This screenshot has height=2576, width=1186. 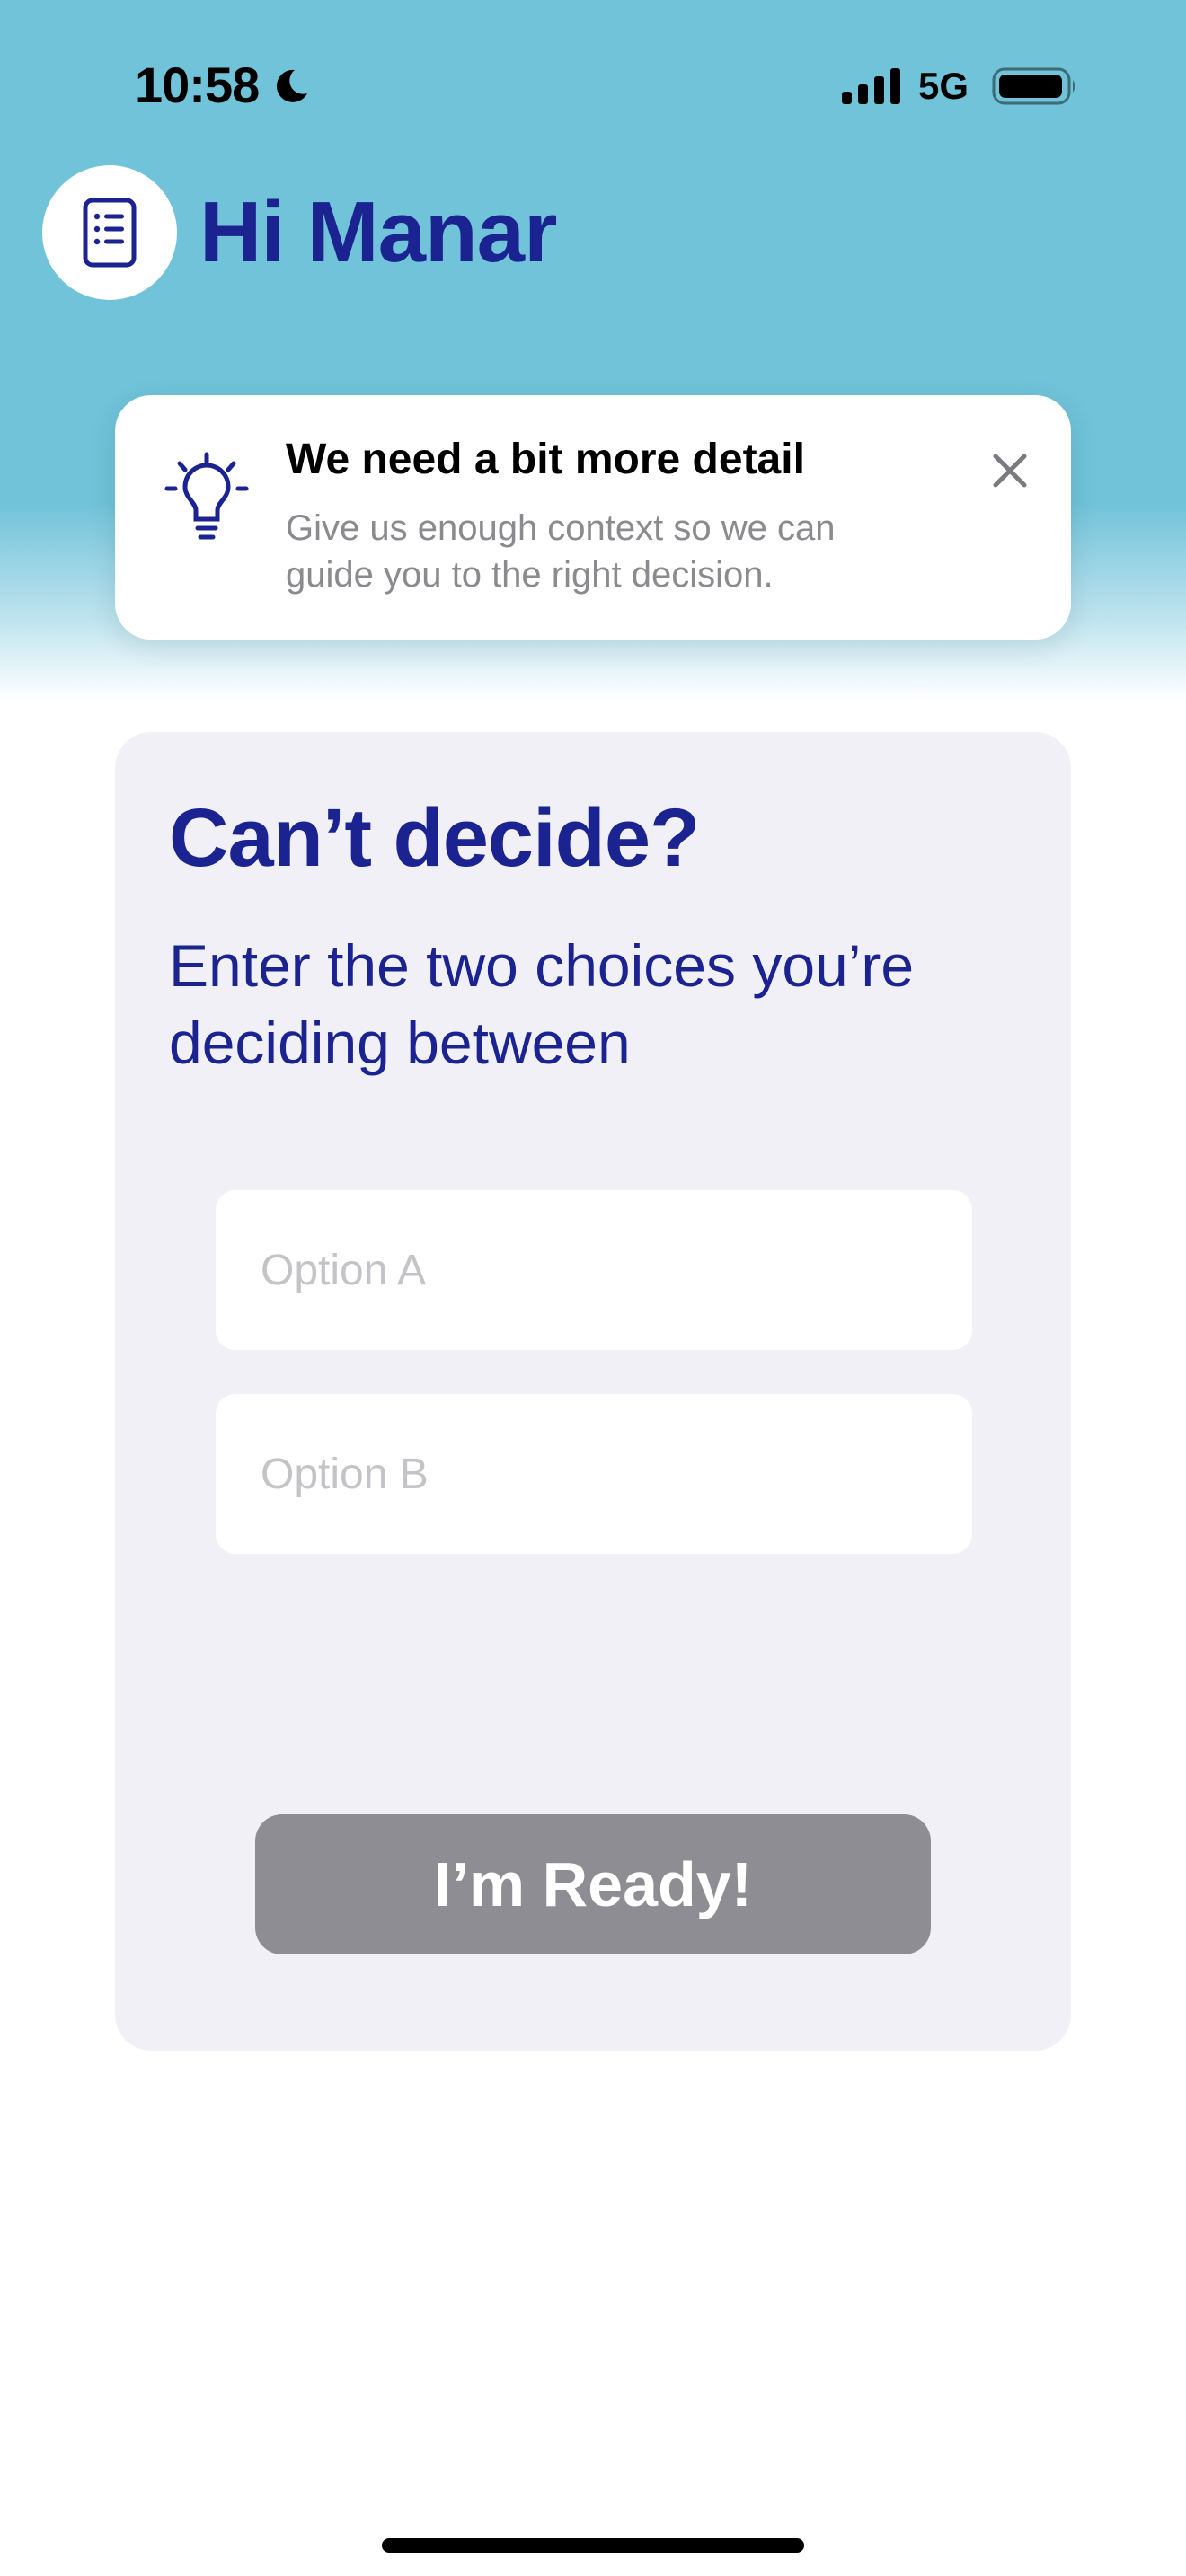 What do you see at coordinates (943, 86) in the screenshot?
I see `network-label: 5G` at bounding box center [943, 86].